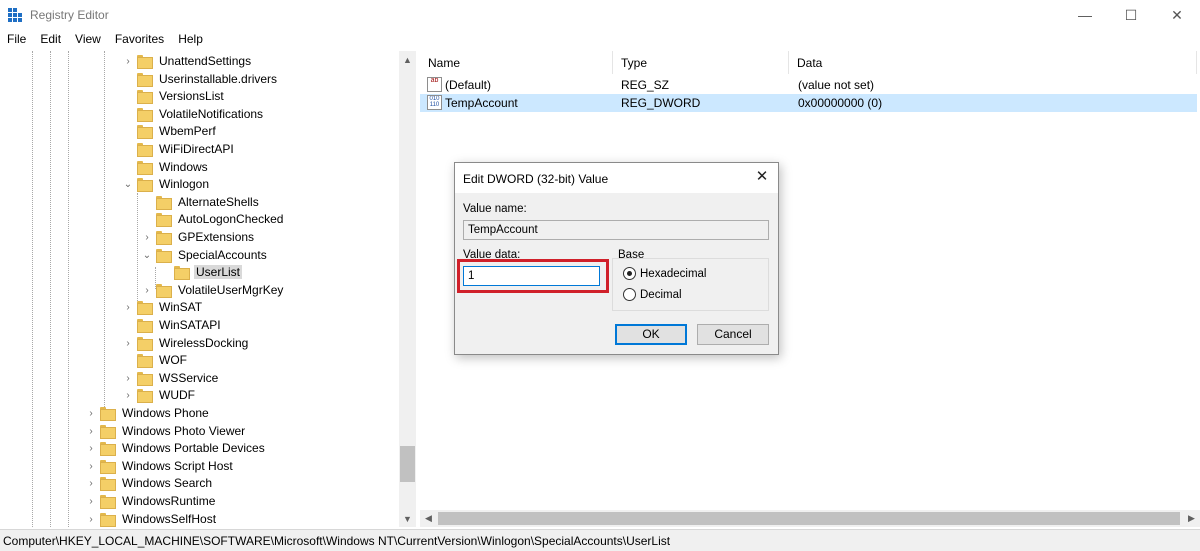 The height and width of the screenshot is (551, 1200). I want to click on tree-item-label: Windows, so click(183, 167).